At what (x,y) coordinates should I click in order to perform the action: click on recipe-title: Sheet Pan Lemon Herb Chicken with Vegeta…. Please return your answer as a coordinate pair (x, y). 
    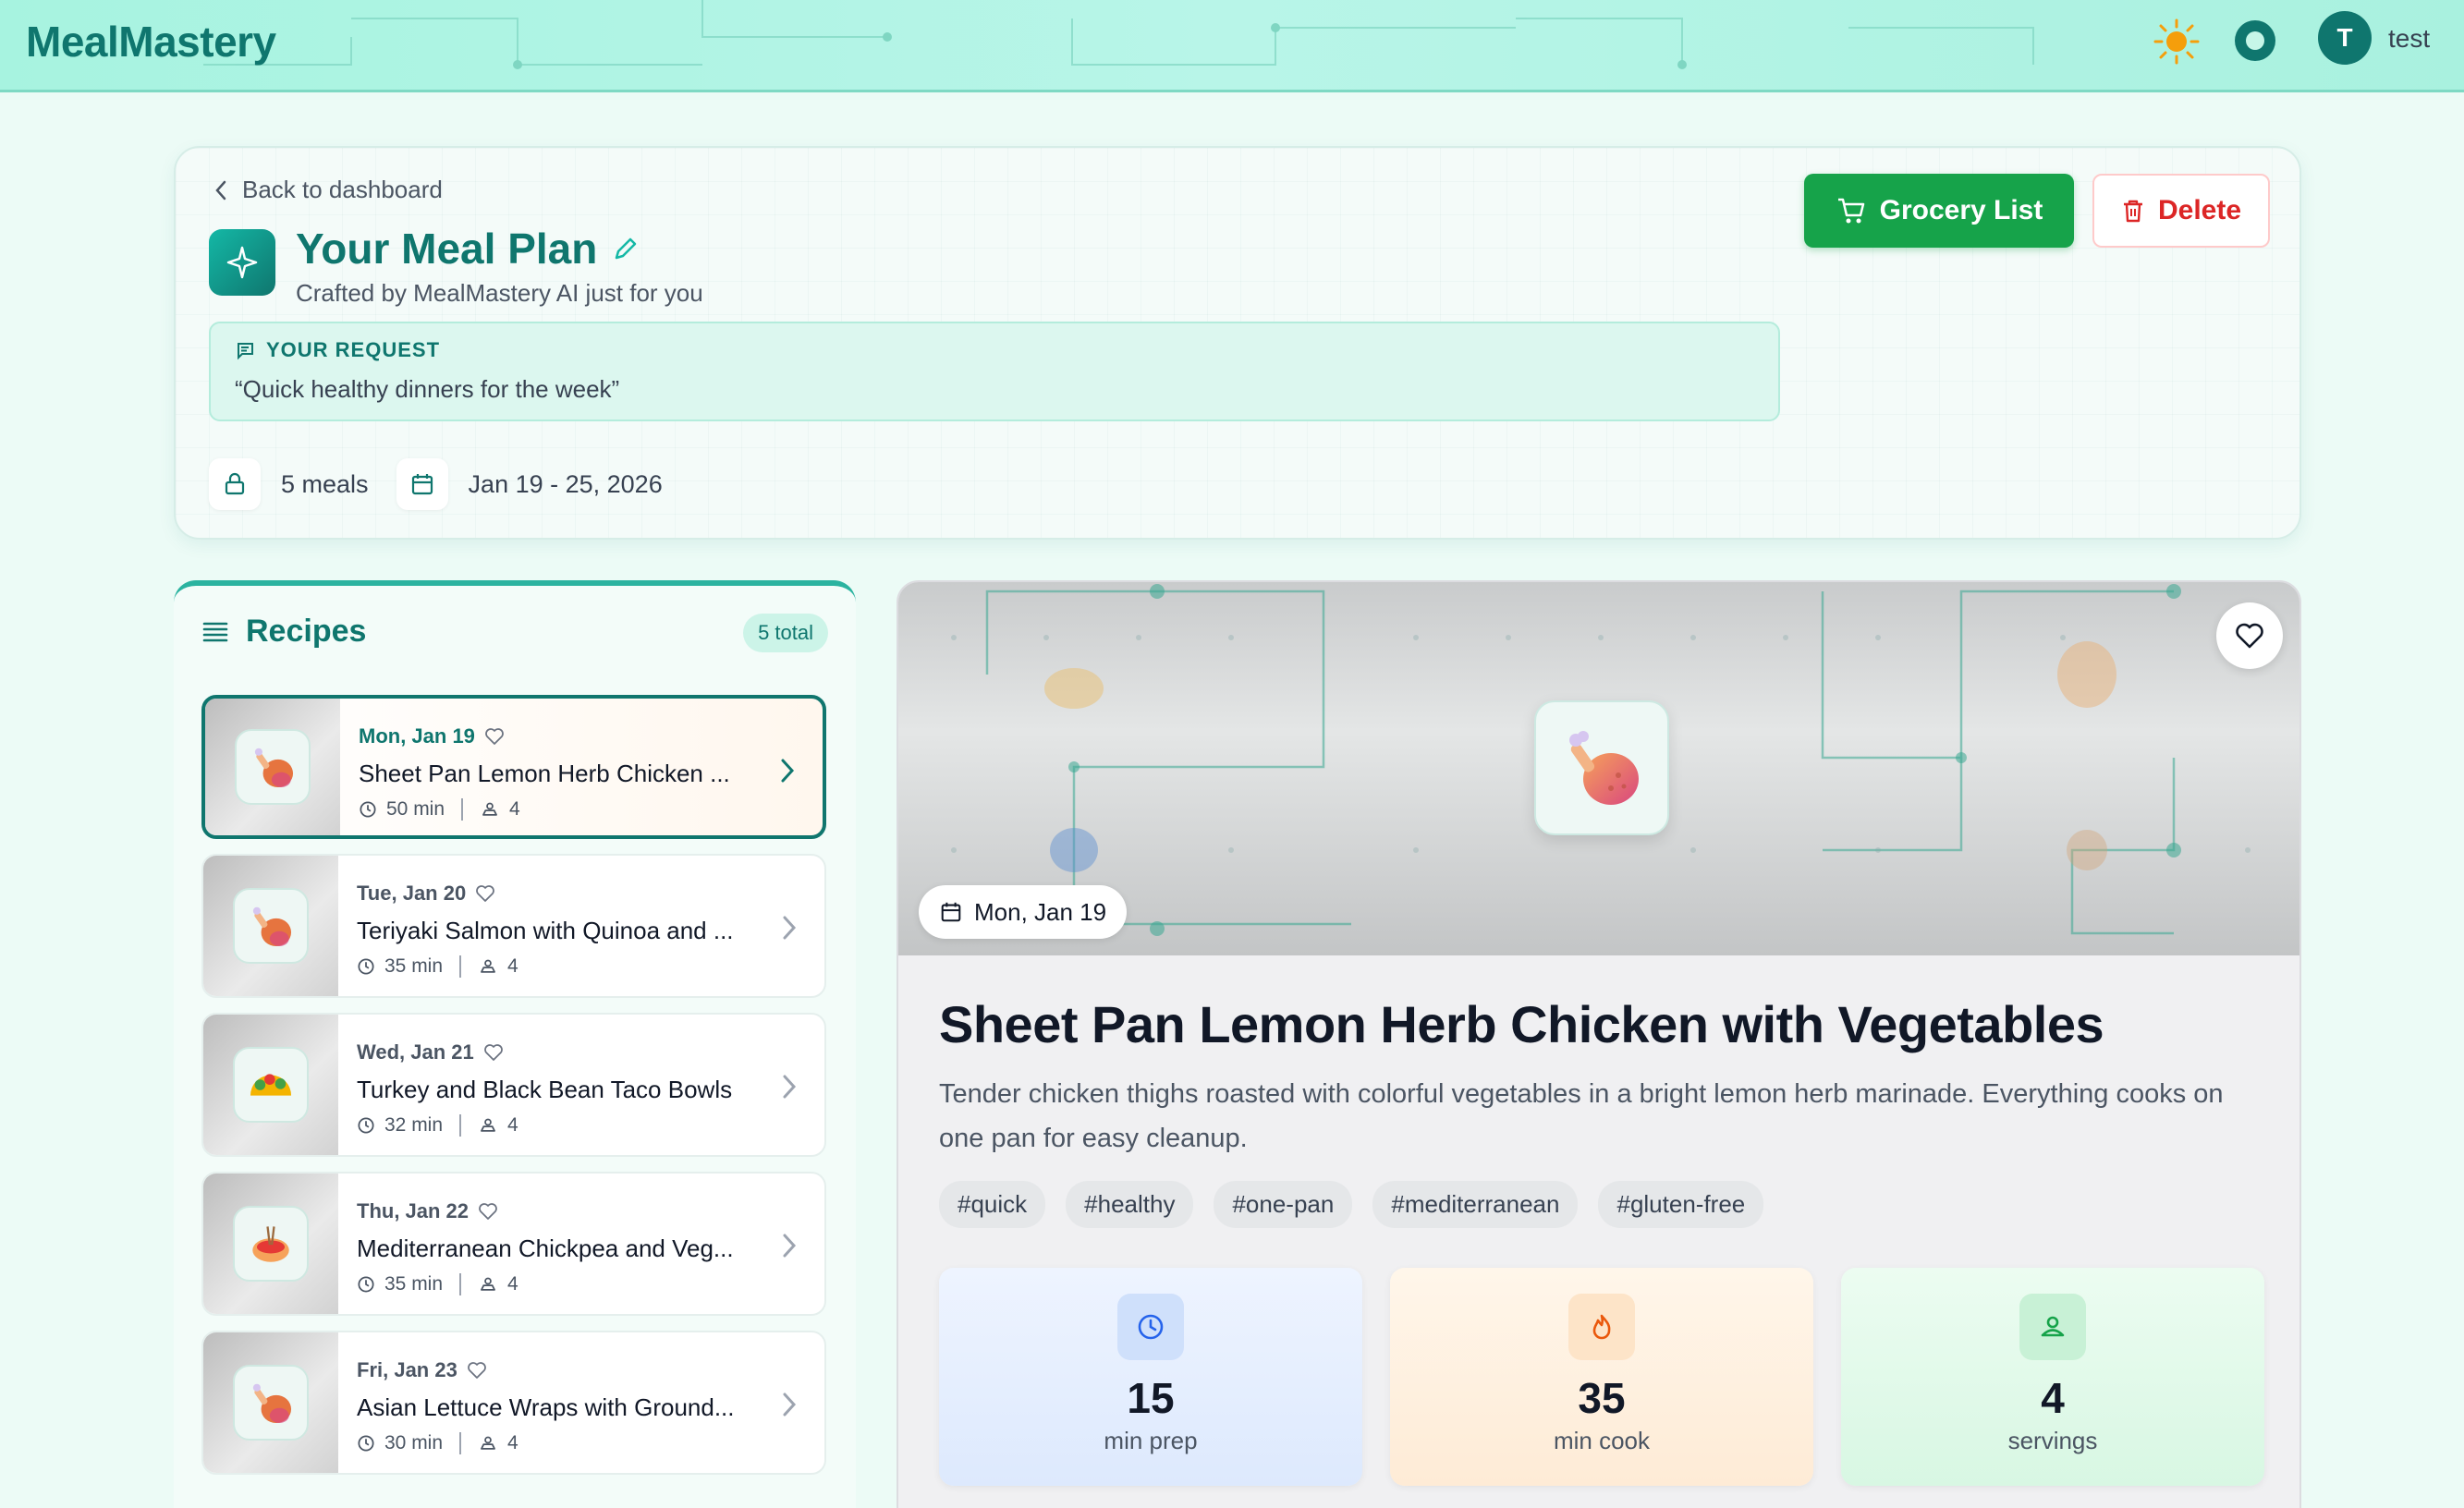
    Looking at the image, I should click on (1521, 1024).